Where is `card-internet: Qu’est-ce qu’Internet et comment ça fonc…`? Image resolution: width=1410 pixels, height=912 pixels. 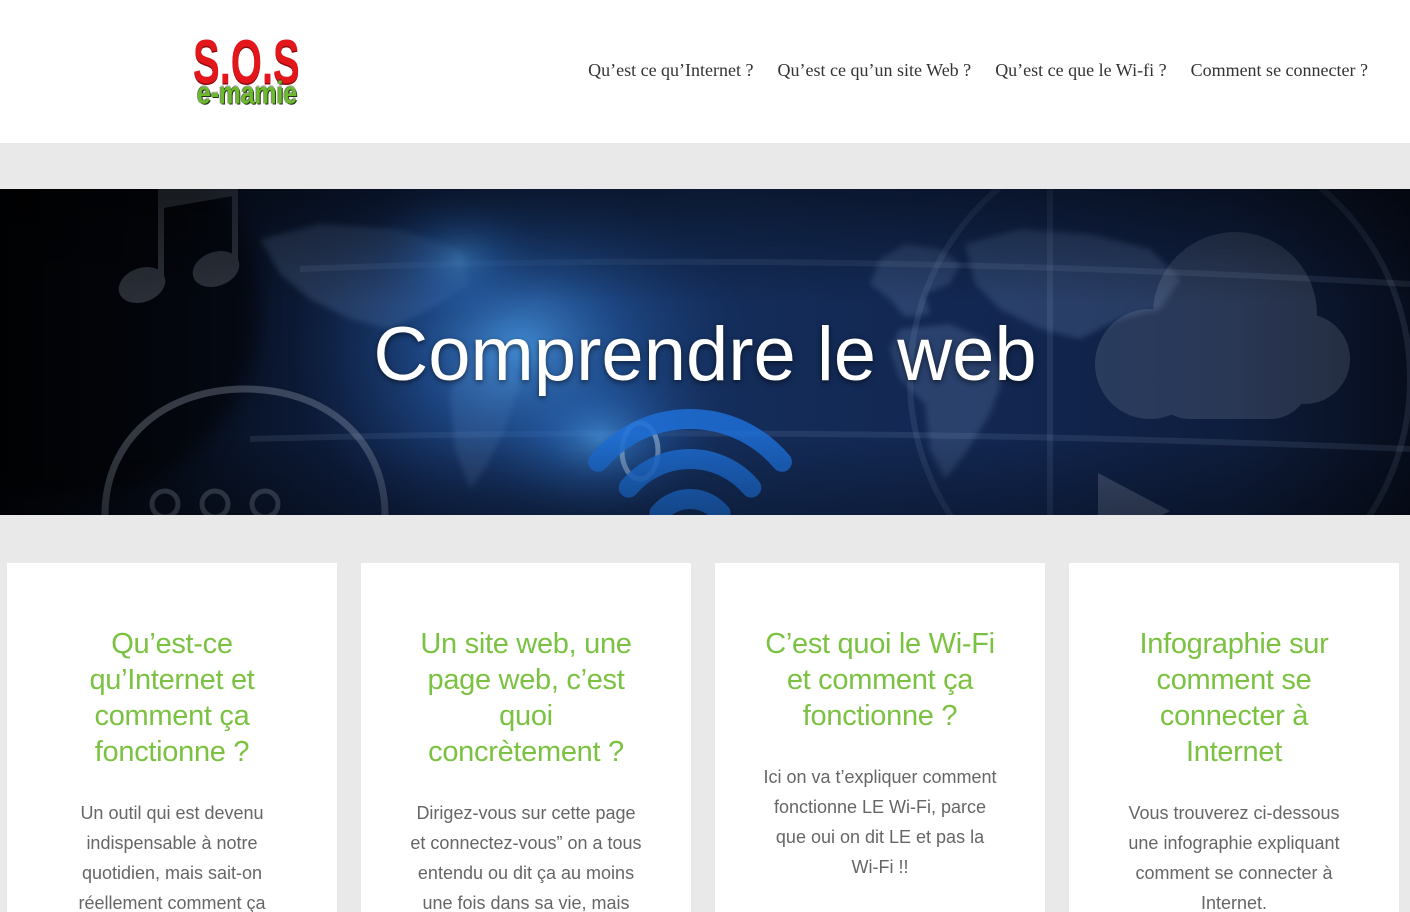 card-internet: Qu’est-ce qu’Internet et comment ça fonc… is located at coordinates (172, 737).